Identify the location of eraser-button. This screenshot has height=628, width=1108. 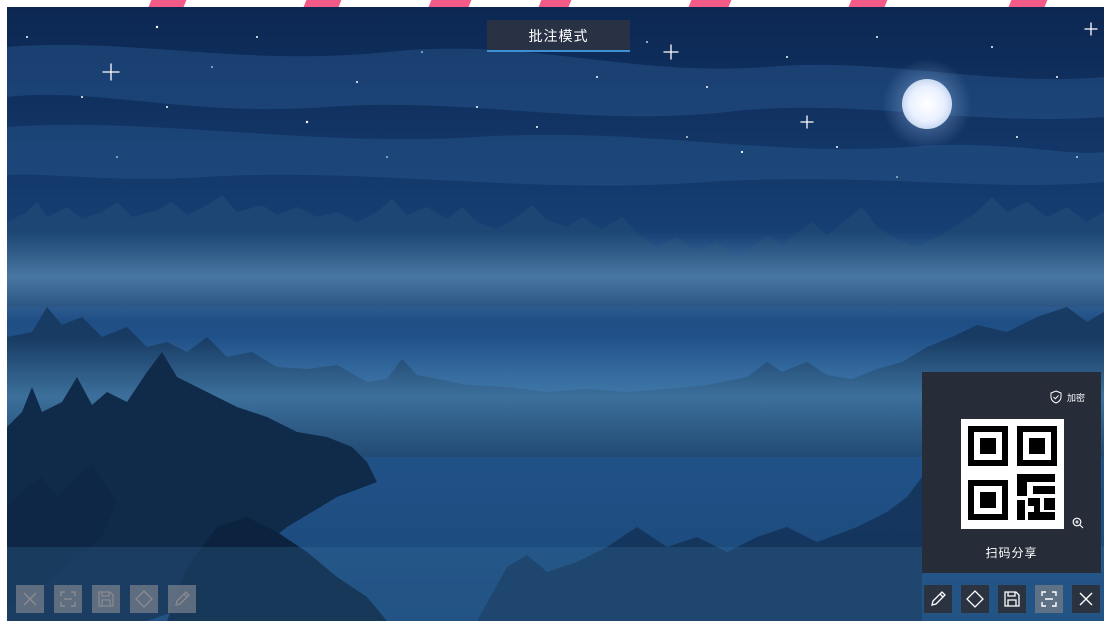
(975, 599).